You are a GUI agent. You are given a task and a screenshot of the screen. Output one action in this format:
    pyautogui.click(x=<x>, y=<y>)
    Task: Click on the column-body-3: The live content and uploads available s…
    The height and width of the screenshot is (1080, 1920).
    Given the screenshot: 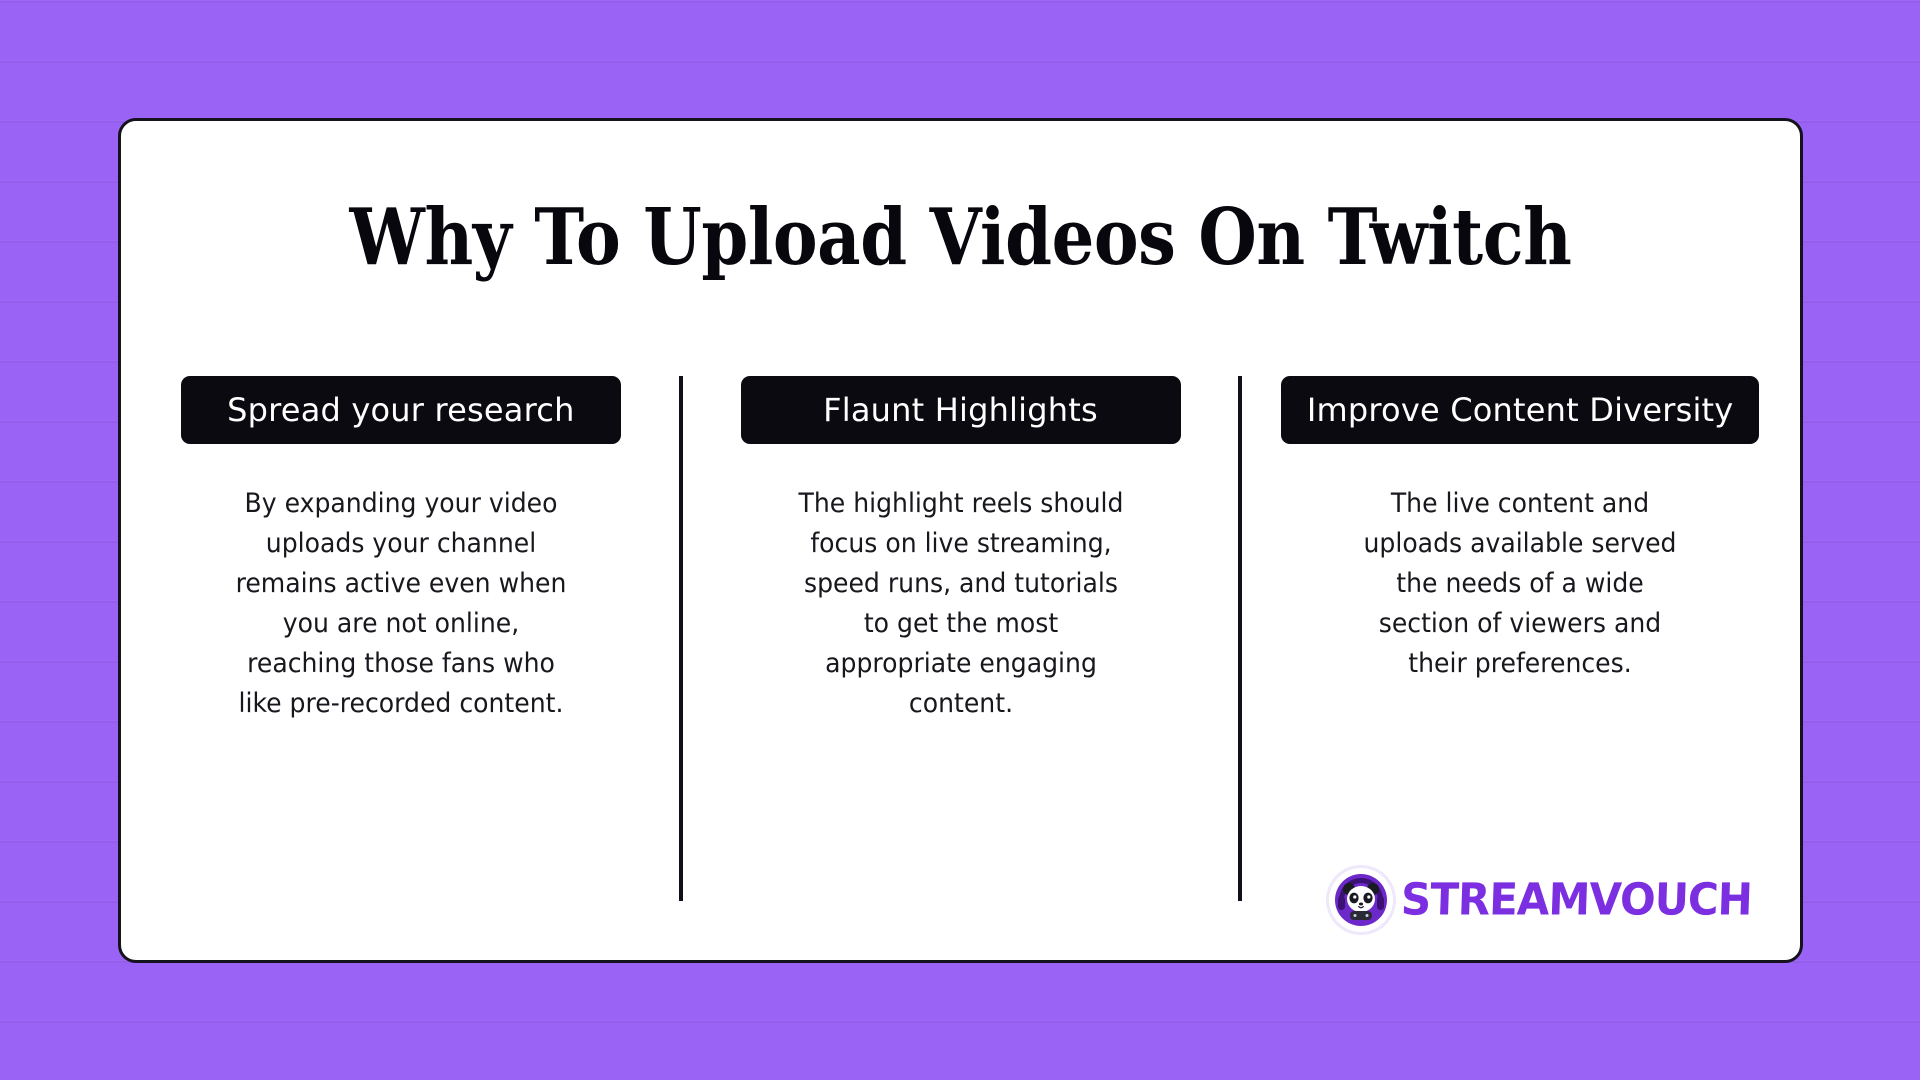 What is the action you would take?
    pyautogui.click(x=1520, y=583)
    